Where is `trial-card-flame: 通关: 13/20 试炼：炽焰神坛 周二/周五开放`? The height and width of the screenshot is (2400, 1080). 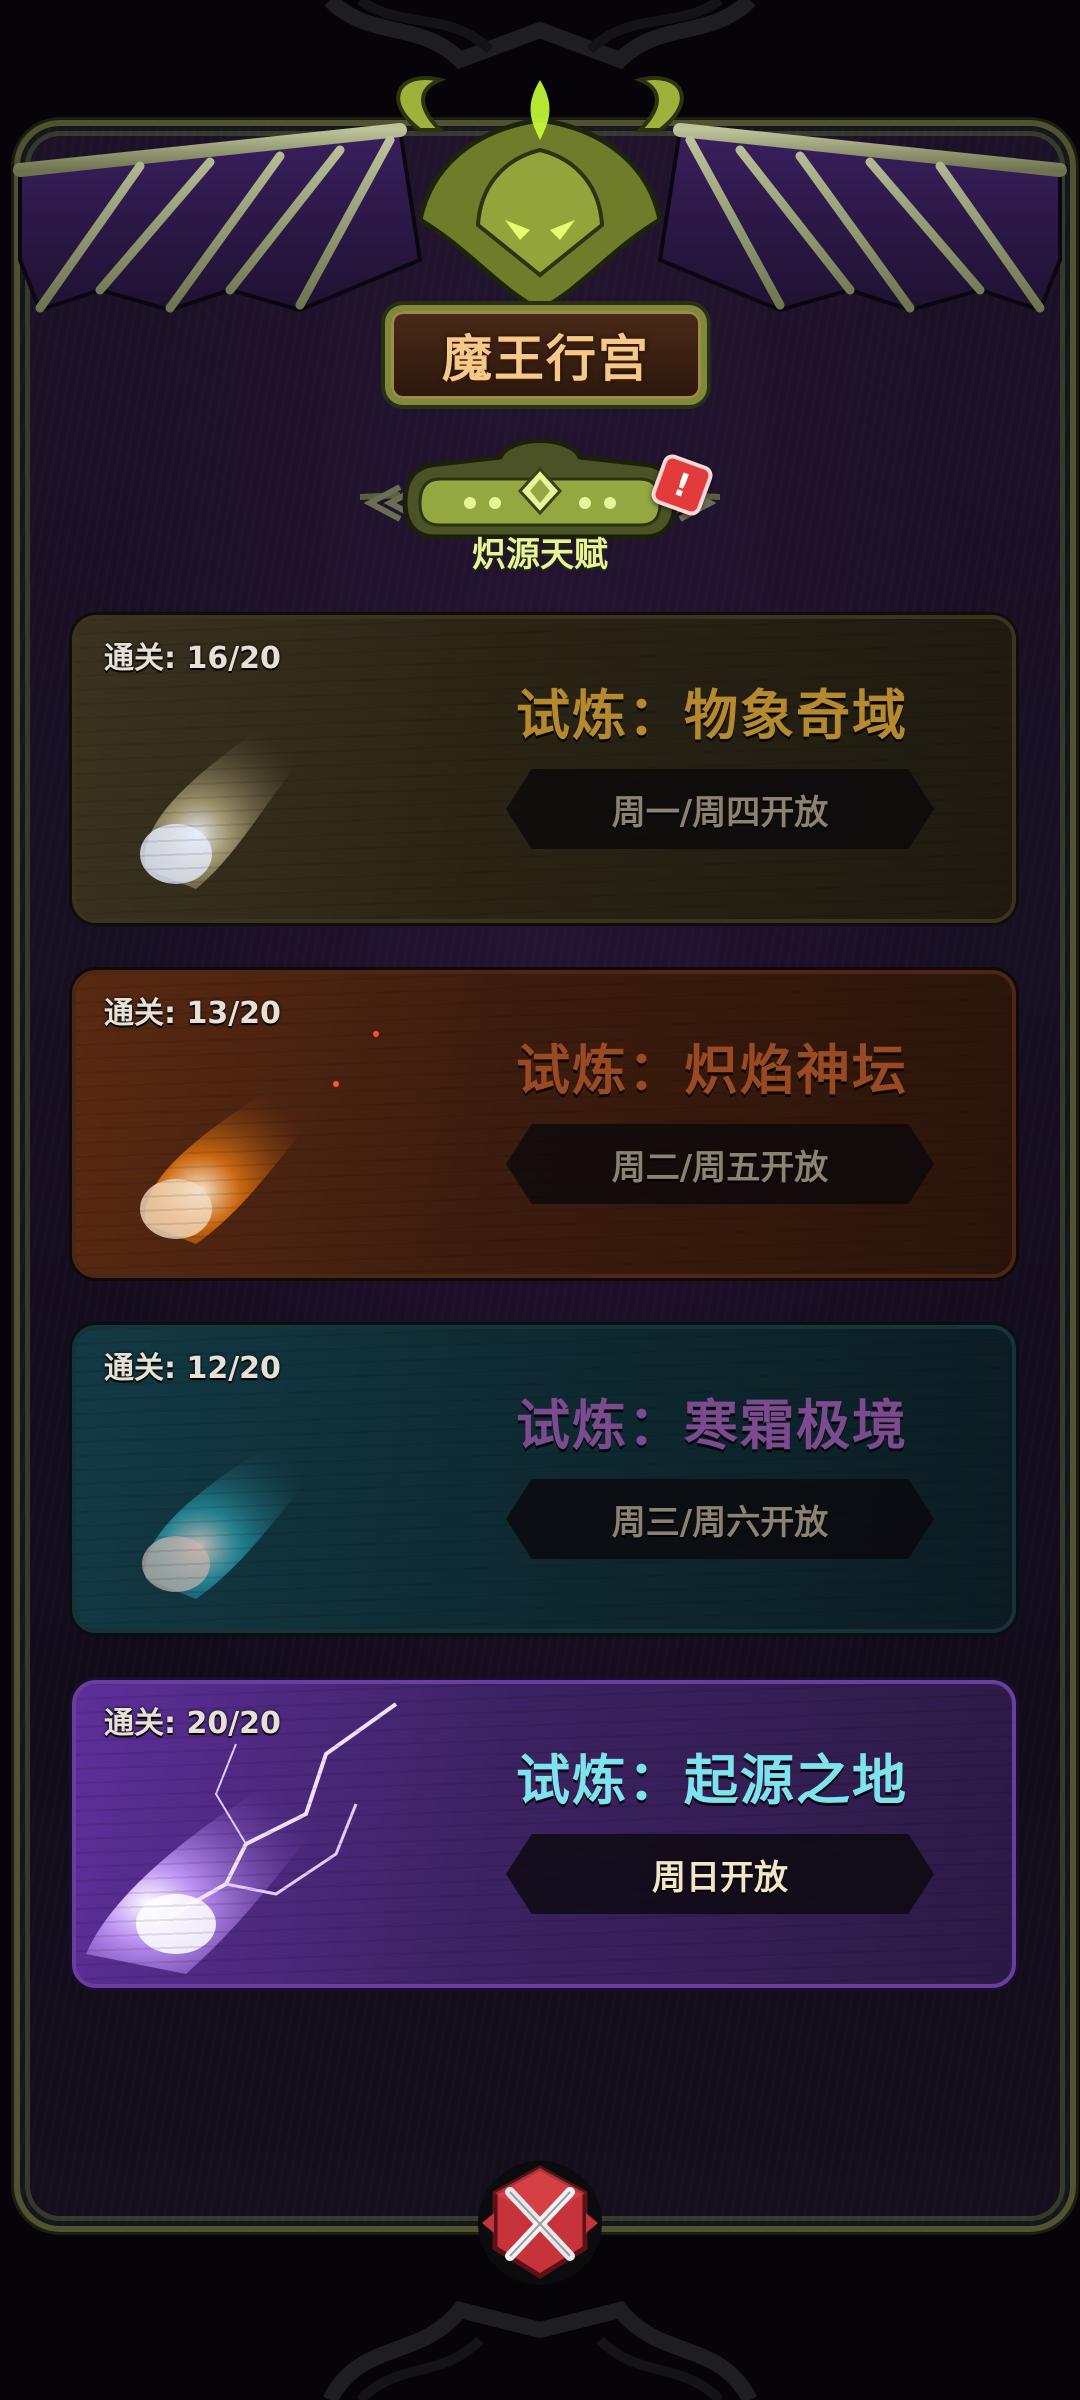
trial-card-flame: 通关: 13/20 试炼：炽焰神坛 周二/周五开放 is located at coordinates (544, 1124).